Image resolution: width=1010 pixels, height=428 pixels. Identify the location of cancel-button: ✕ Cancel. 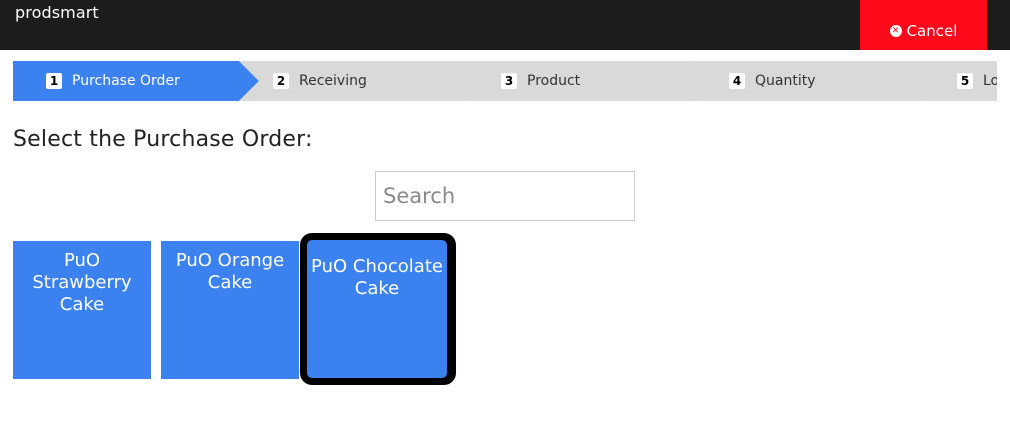
(923, 25).